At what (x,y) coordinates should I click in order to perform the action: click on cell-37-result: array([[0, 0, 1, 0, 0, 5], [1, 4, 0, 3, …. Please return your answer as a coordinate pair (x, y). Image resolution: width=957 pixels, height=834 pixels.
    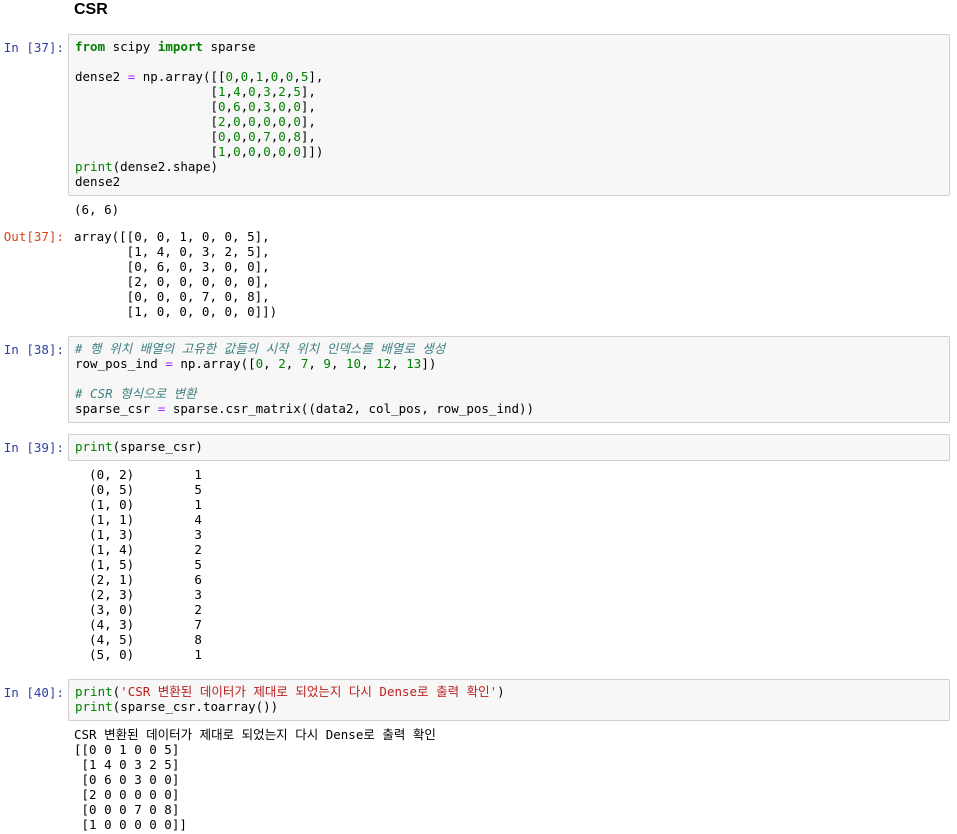
    Looking at the image, I should click on (175, 274).